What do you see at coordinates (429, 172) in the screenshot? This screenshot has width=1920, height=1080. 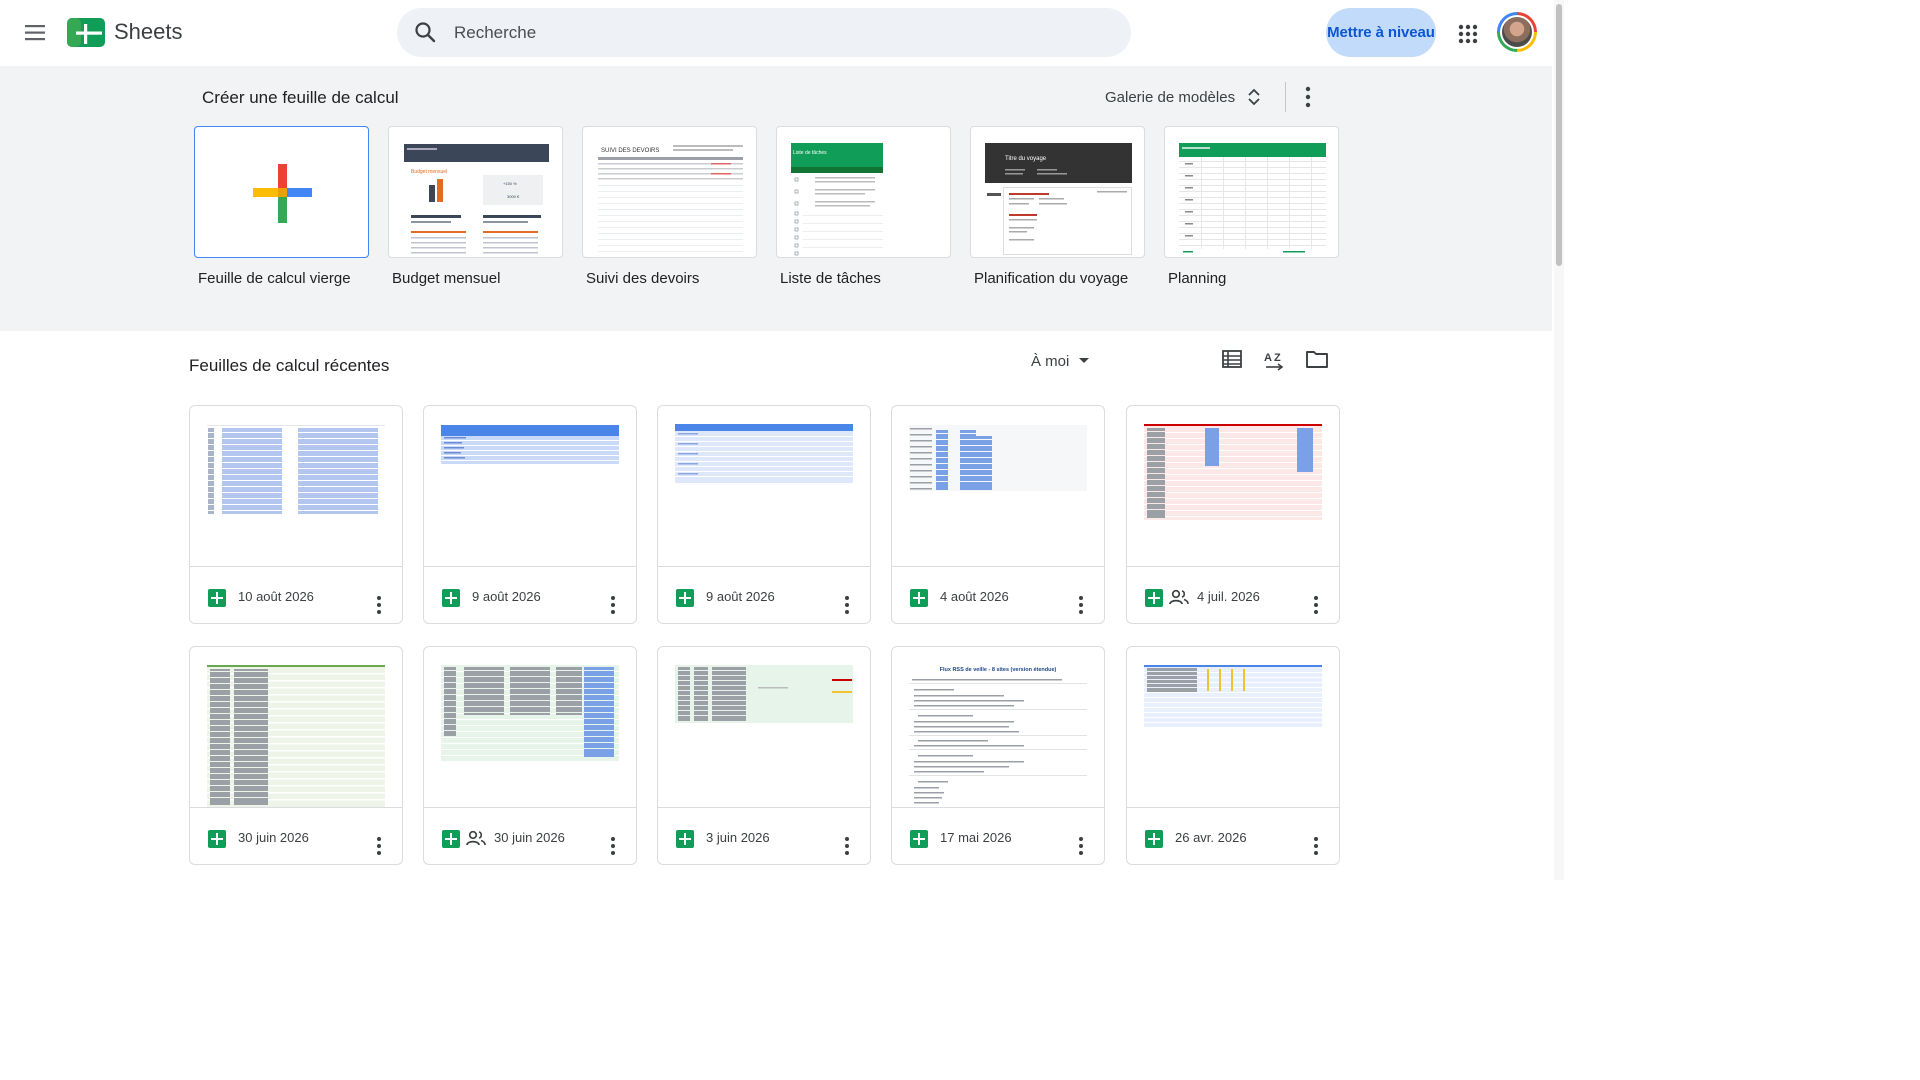 I see `template-title: Budget mensuel` at bounding box center [429, 172].